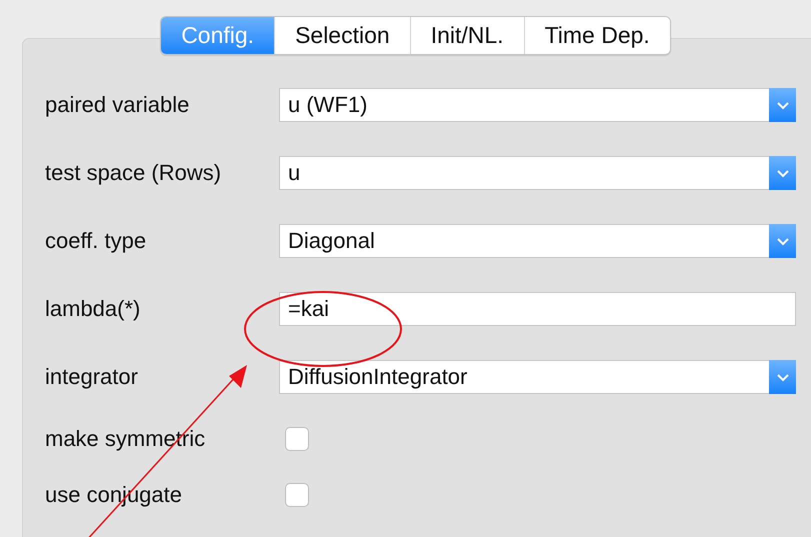 The width and height of the screenshot is (811, 537). What do you see at coordinates (133, 173) in the screenshot?
I see `field-label: test space (Rows)` at bounding box center [133, 173].